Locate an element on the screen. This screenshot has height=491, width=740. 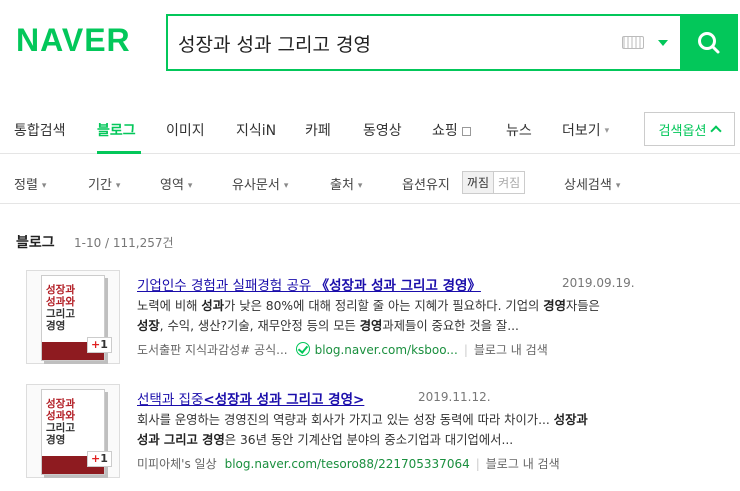
tab-shopping: 쇼핑 is located at coordinates (451, 130).